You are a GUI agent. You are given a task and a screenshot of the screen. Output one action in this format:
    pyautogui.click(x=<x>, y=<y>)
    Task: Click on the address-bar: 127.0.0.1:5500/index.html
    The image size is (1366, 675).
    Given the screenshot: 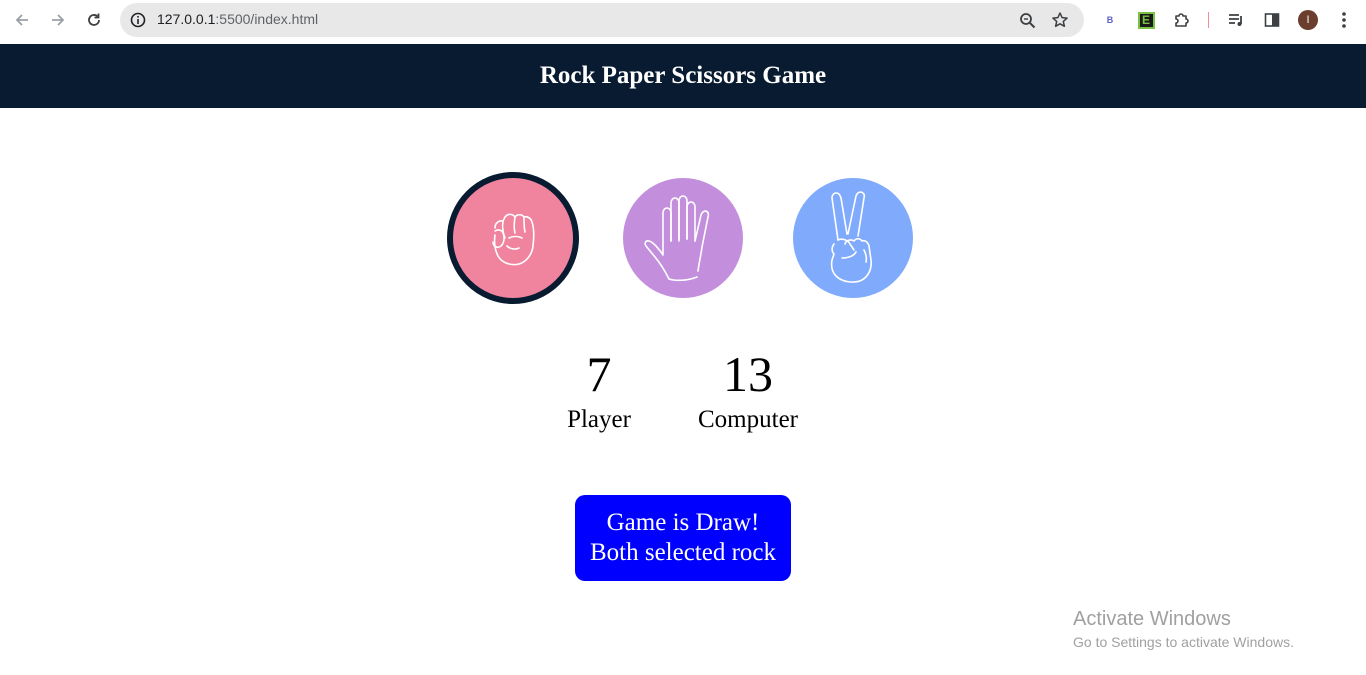 What is the action you would take?
    pyautogui.click(x=602, y=20)
    